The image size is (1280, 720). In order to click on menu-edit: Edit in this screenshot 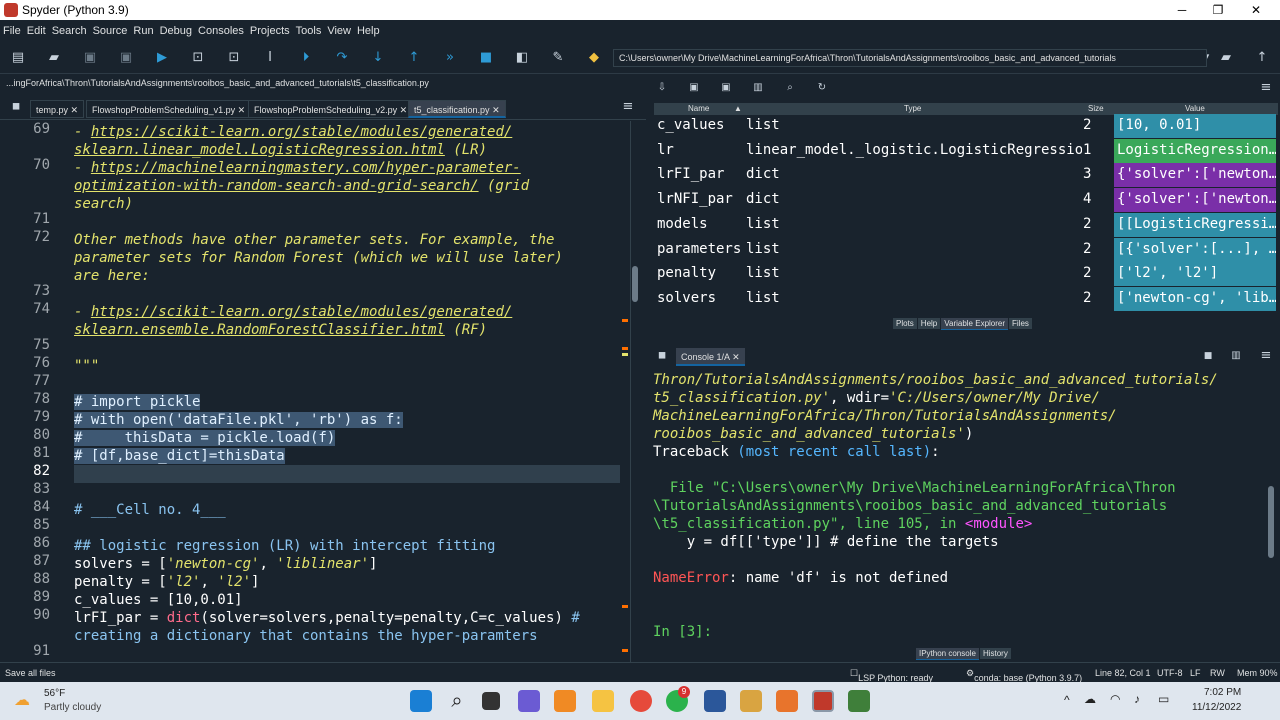, I will do `click(36, 31)`.